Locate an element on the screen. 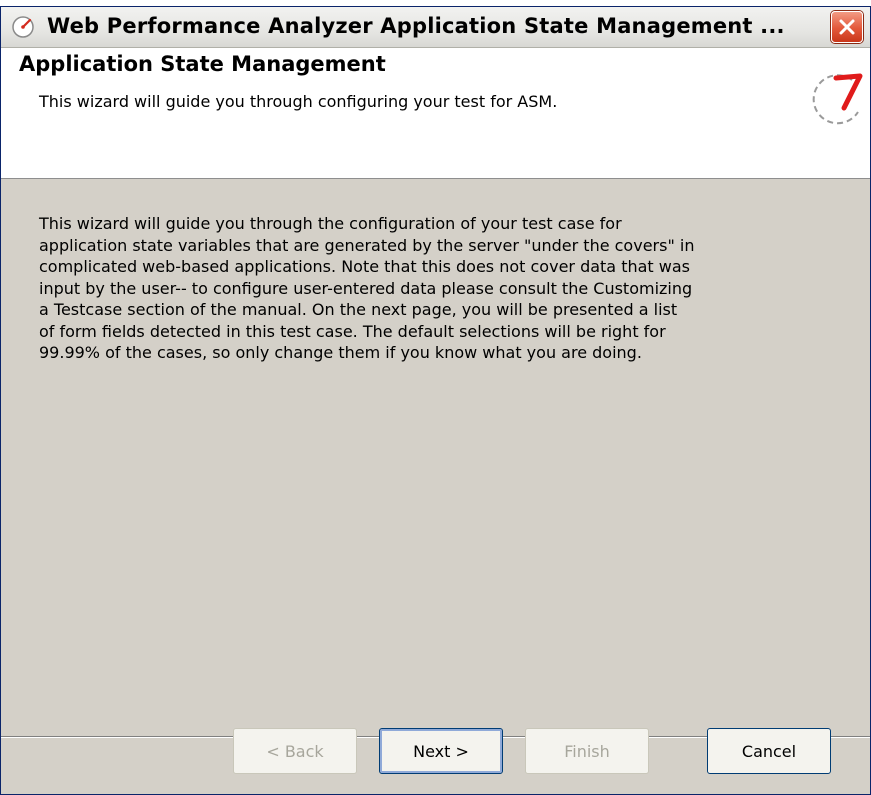 Image resolution: width=871 pixels, height=795 pixels. back-button: < Back is located at coordinates (295, 751).